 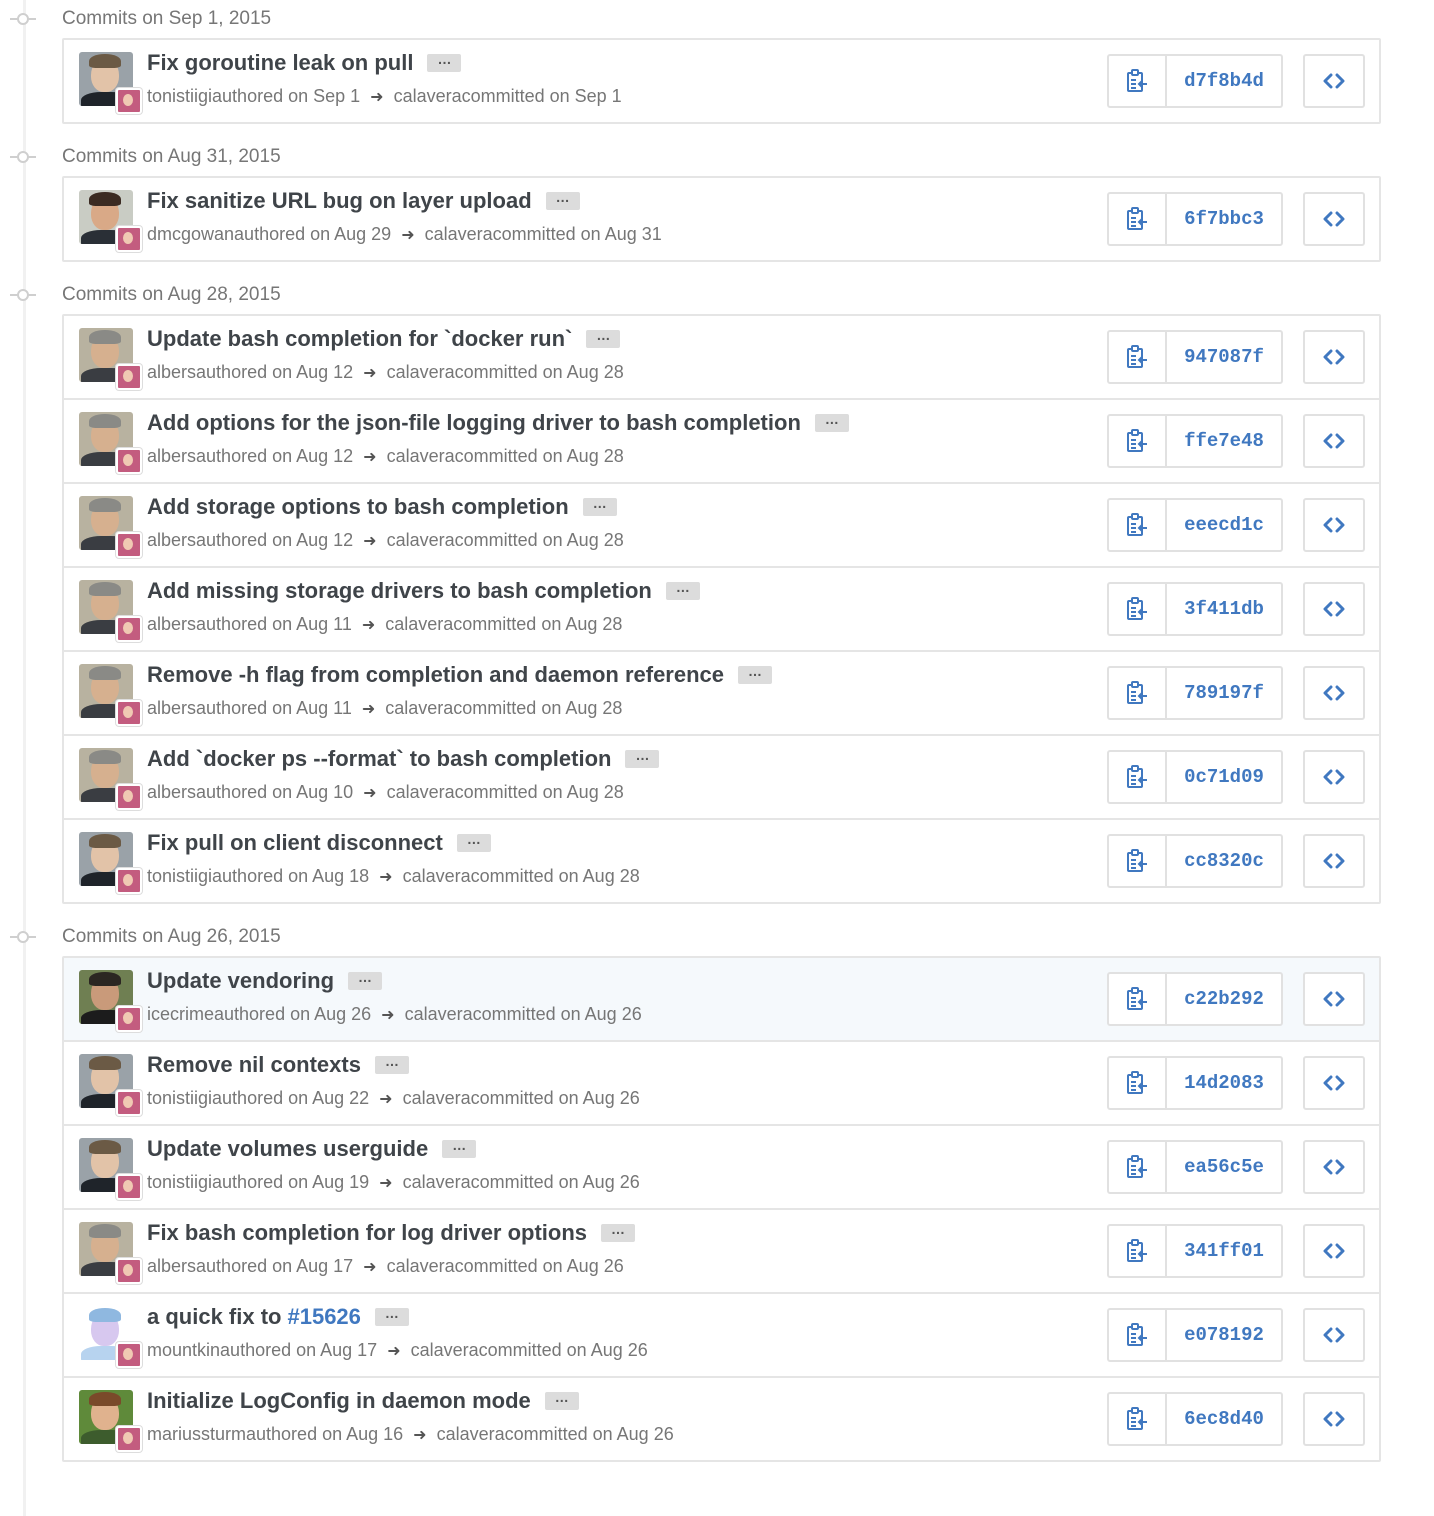 I want to click on commit-sha-link: ffe7e48, so click(x=1224, y=441).